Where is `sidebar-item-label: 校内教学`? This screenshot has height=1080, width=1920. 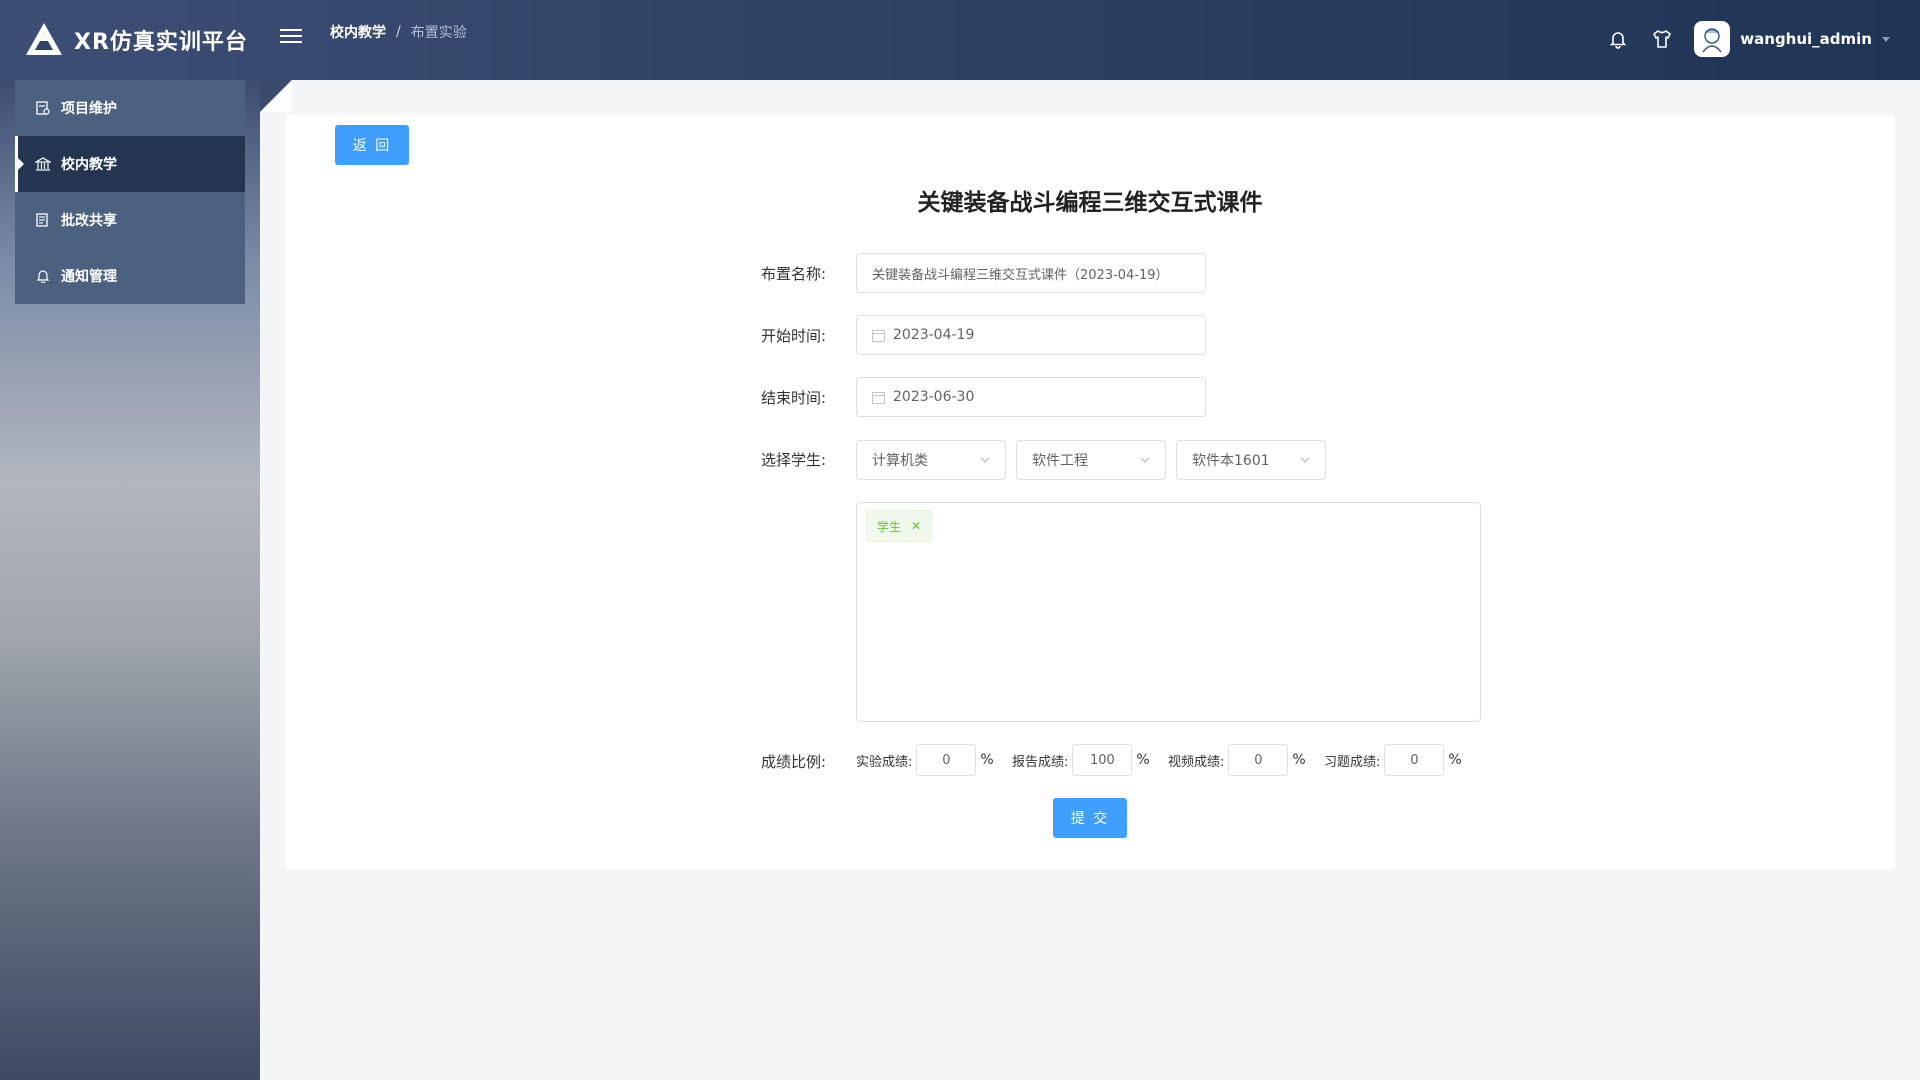
sidebar-item-label: 校内教学 is located at coordinates (89, 165).